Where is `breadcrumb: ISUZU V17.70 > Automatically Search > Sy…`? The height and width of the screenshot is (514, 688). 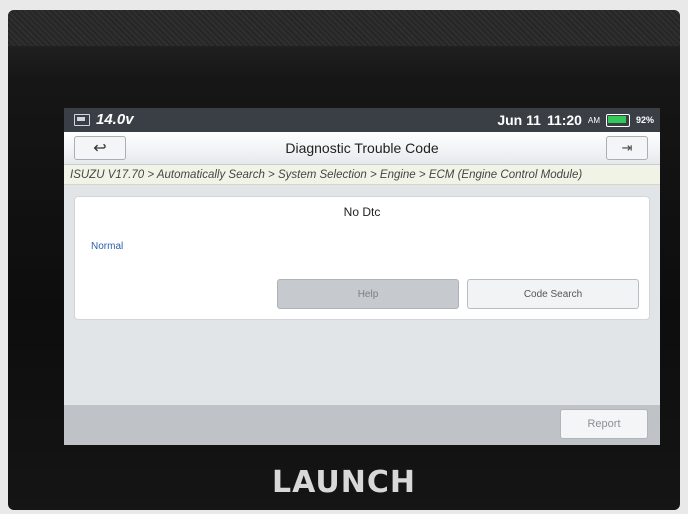 breadcrumb: ISUZU V17.70 > Automatically Search > Sy… is located at coordinates (362, 175).